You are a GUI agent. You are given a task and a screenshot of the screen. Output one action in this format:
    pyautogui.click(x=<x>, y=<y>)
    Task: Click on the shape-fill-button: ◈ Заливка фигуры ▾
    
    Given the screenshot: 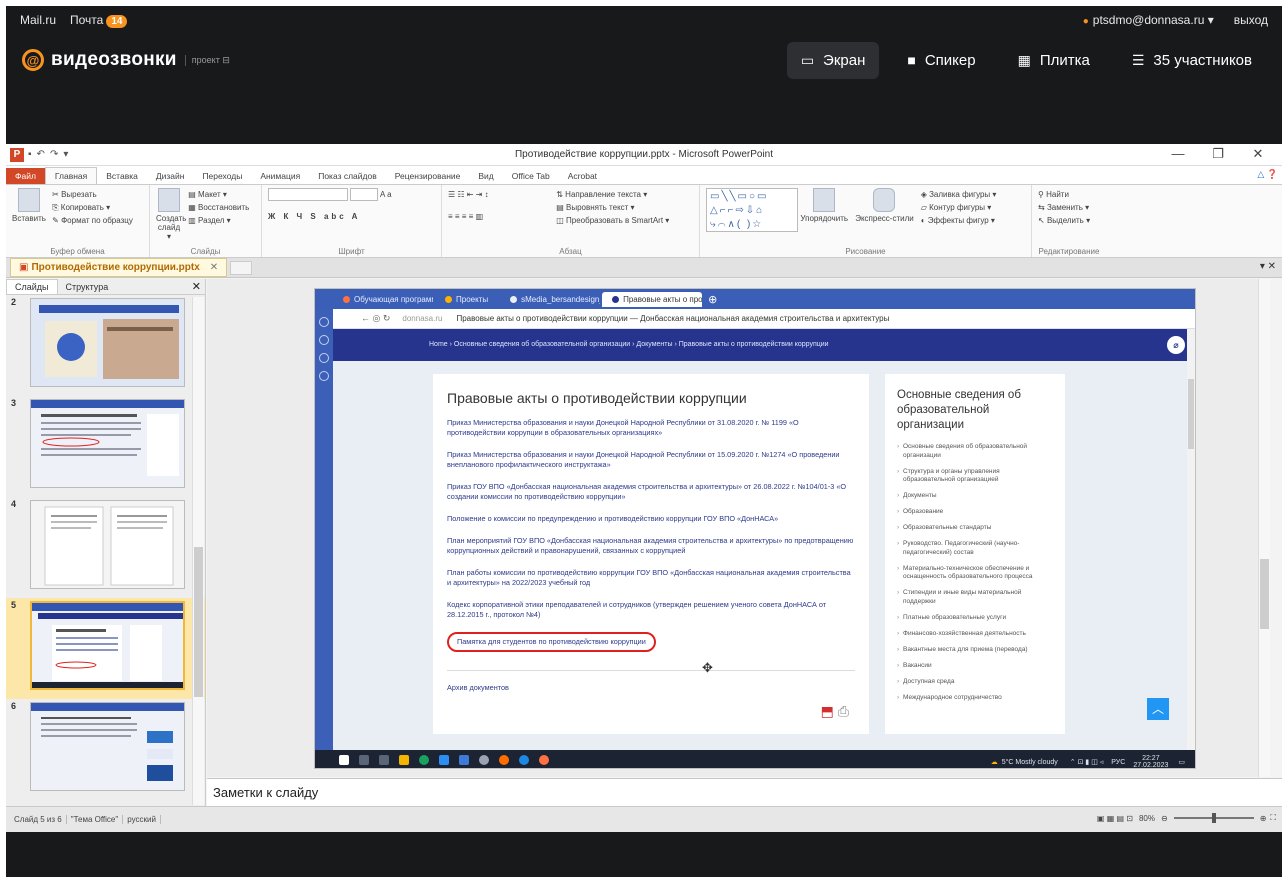 What is the action you would take?
    pyautogui.click(x=959, y=194)
    